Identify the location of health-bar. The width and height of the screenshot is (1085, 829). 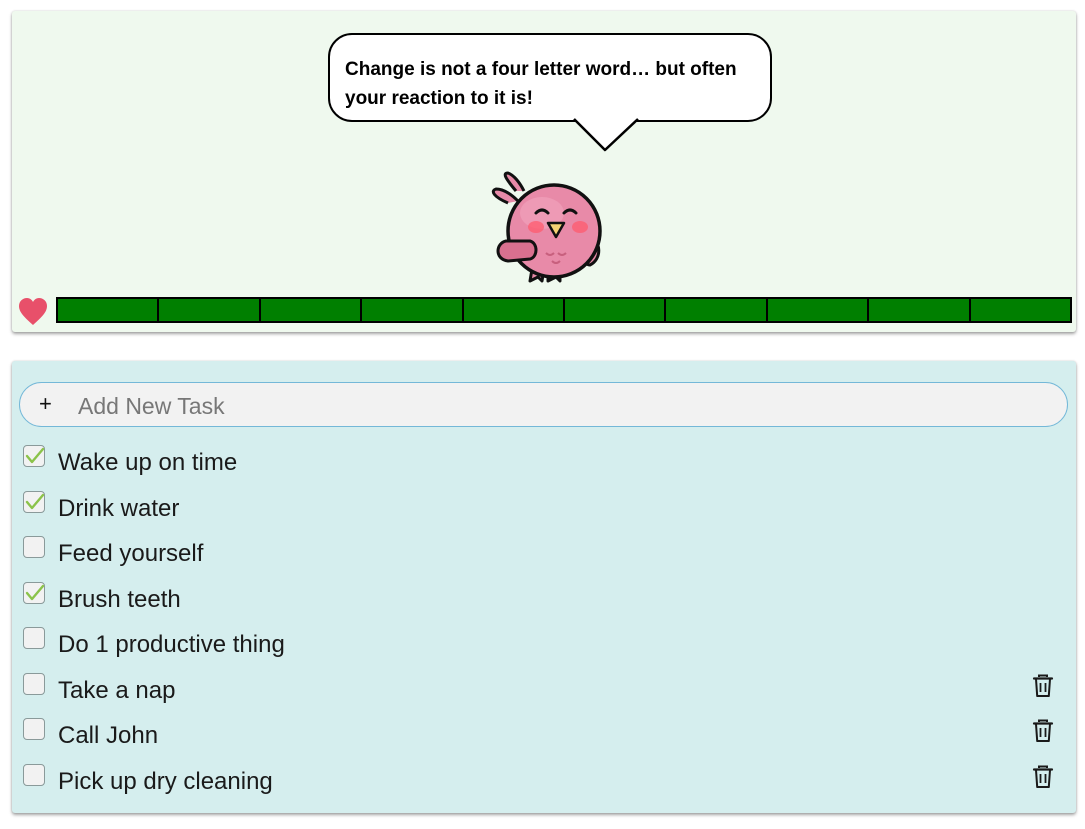
(564, 310).